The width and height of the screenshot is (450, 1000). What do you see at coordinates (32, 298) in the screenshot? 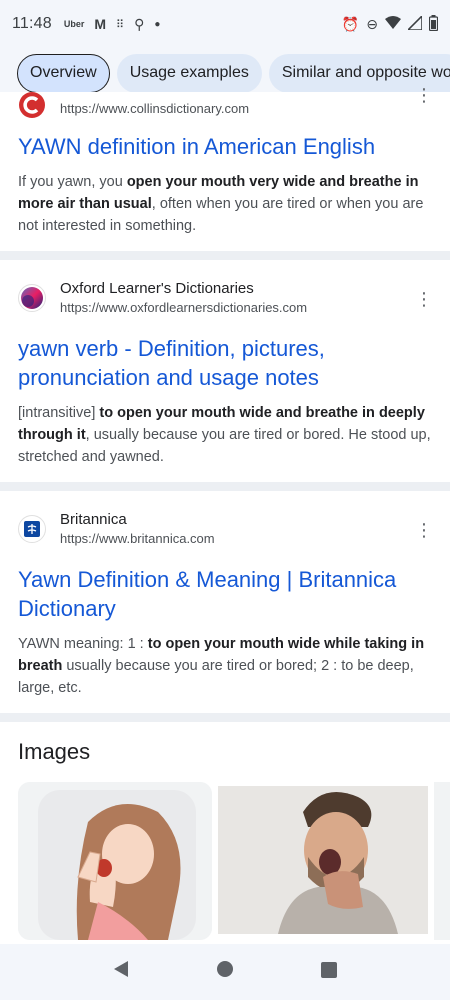
I see `oxford-favicon-icon` at bounding box center [32, 298].